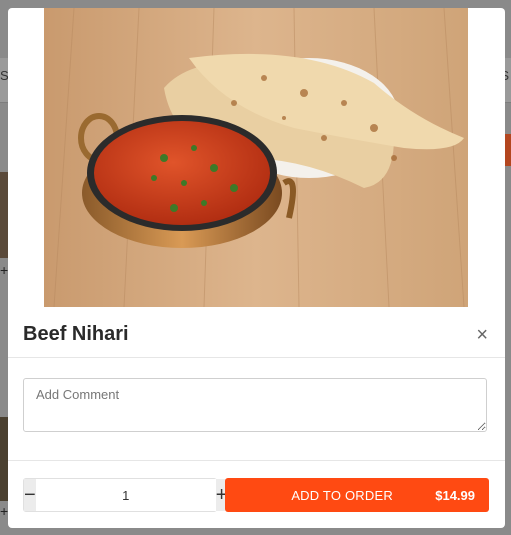 Image resolution: width=511 pixels, height=535 pixels. I want to click on item-title: Beef Nihari, so click(76, 334).